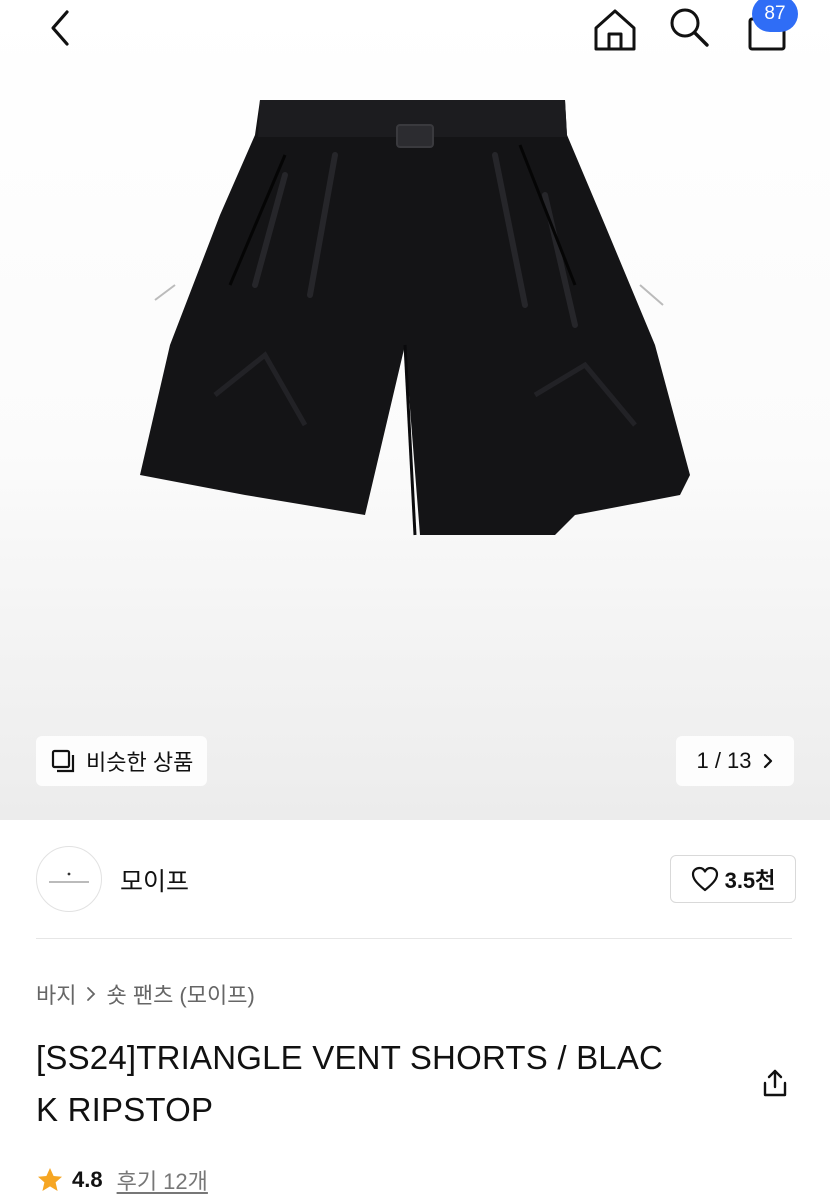 The width and height of the screenshot is (830, 1200). What do you see at coordinates (154, 880) in the screenshot?
I see `brand-name: 모이프` at bounding box center [154, 880].